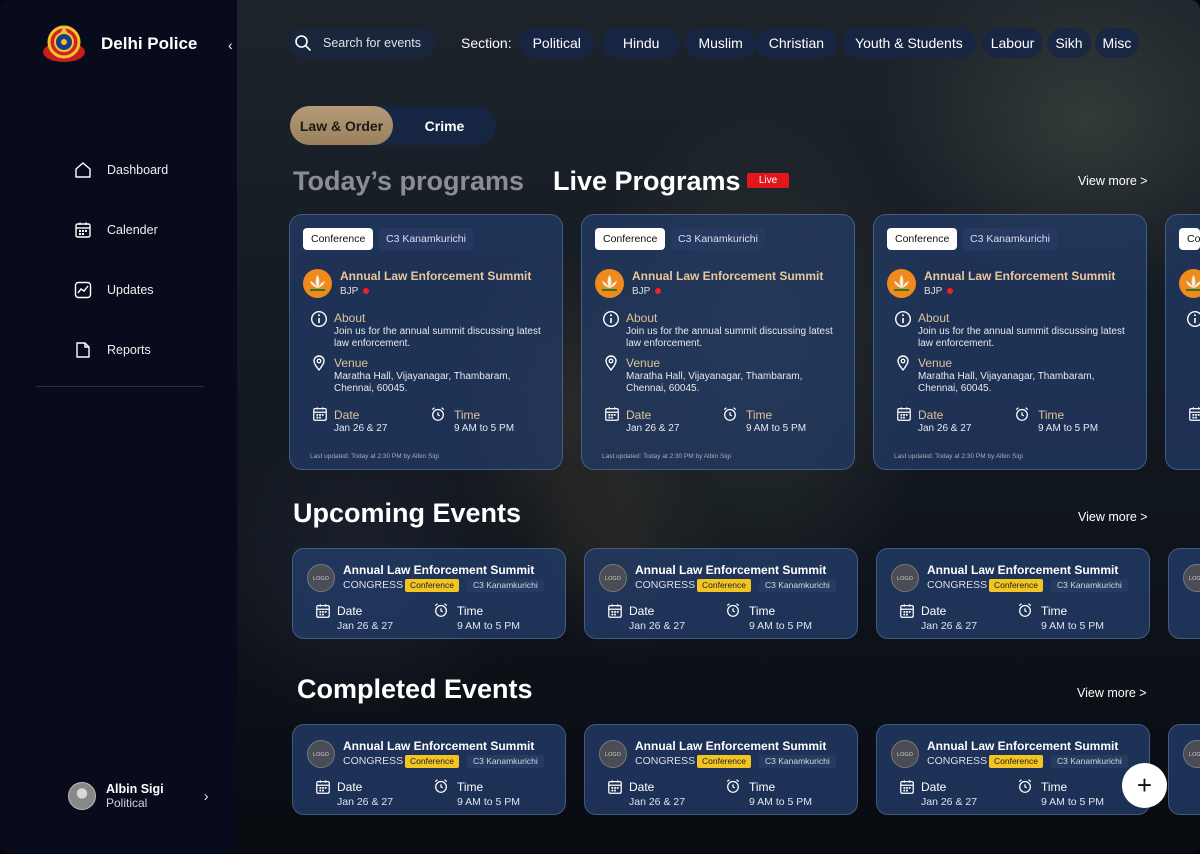  I want to click on section-chip-muslim: Muslim, so click(720, 43).